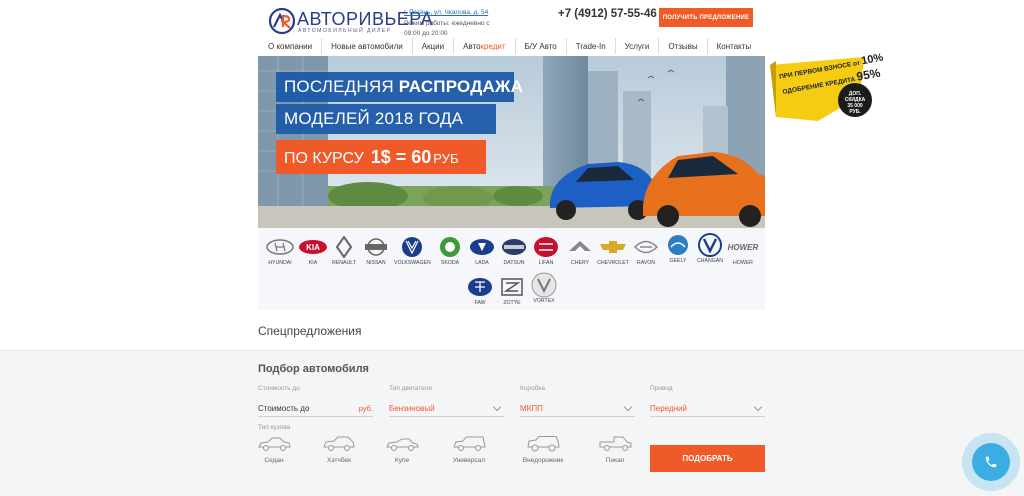  Describe the element at coordinates (282, 21) in the screenshot. I see `logo-emblem-icon` at that location.